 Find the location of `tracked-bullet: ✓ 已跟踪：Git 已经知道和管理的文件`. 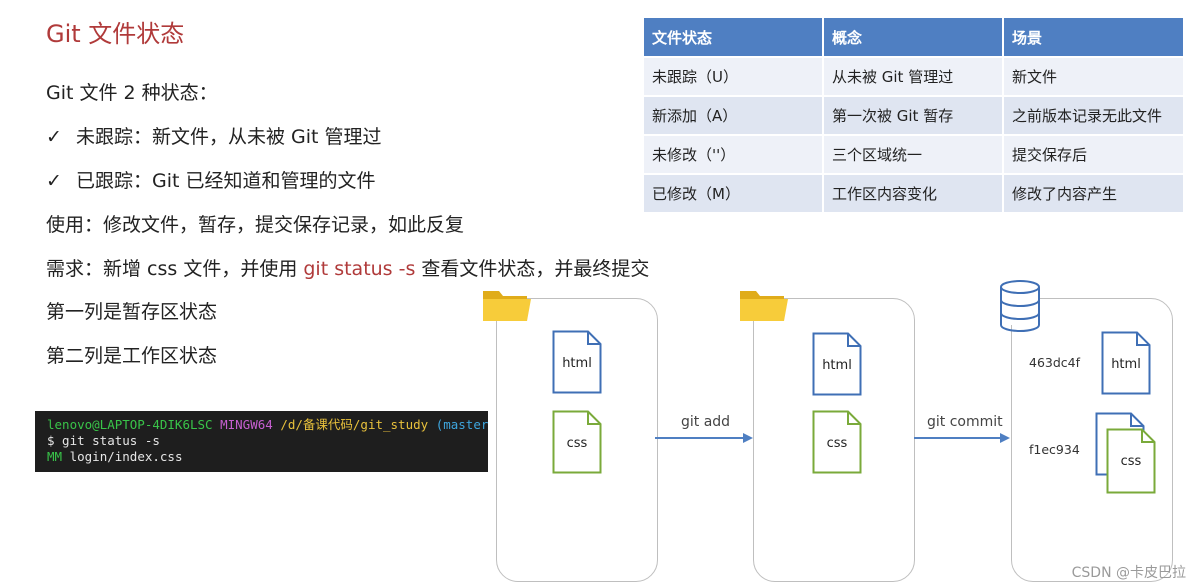

tracked-bullet: ✓ 已跟踪：Git 已经知道和管理的文件 is located at coordinates (211, 179).